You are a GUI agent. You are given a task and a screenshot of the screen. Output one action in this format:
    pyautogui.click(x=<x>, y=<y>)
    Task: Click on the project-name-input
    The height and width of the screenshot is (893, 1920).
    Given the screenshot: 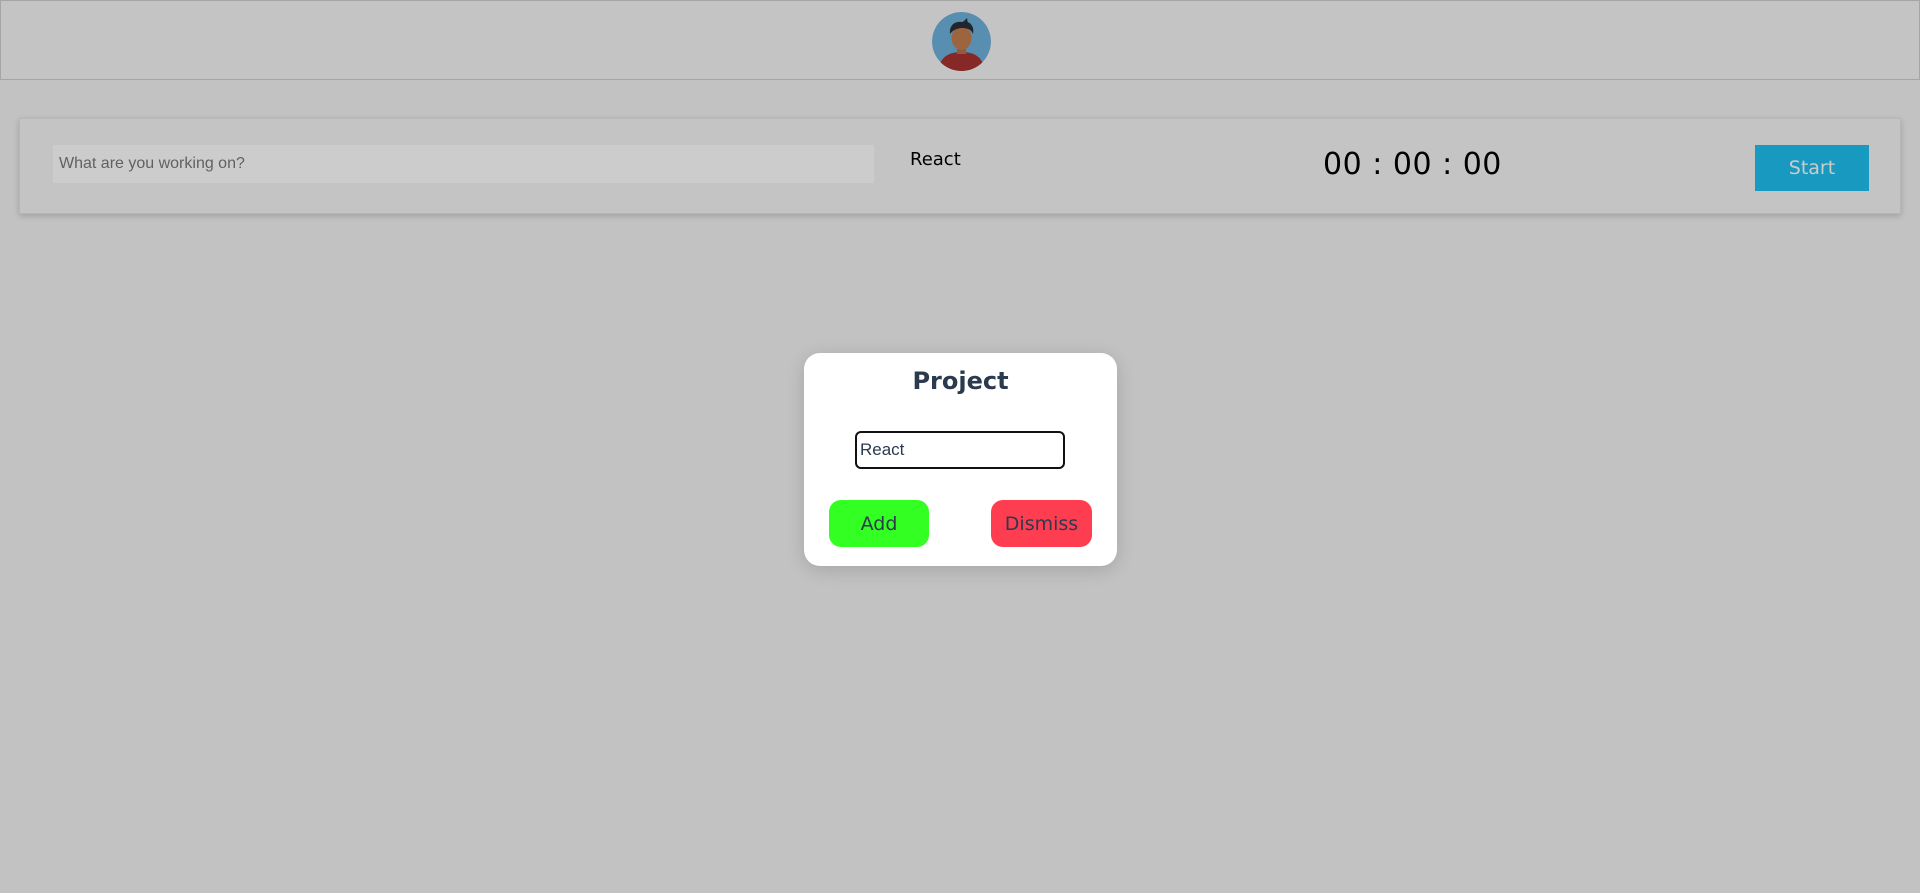 What is the action you would take?
    pyautogui.click(x=960, y=450)
    